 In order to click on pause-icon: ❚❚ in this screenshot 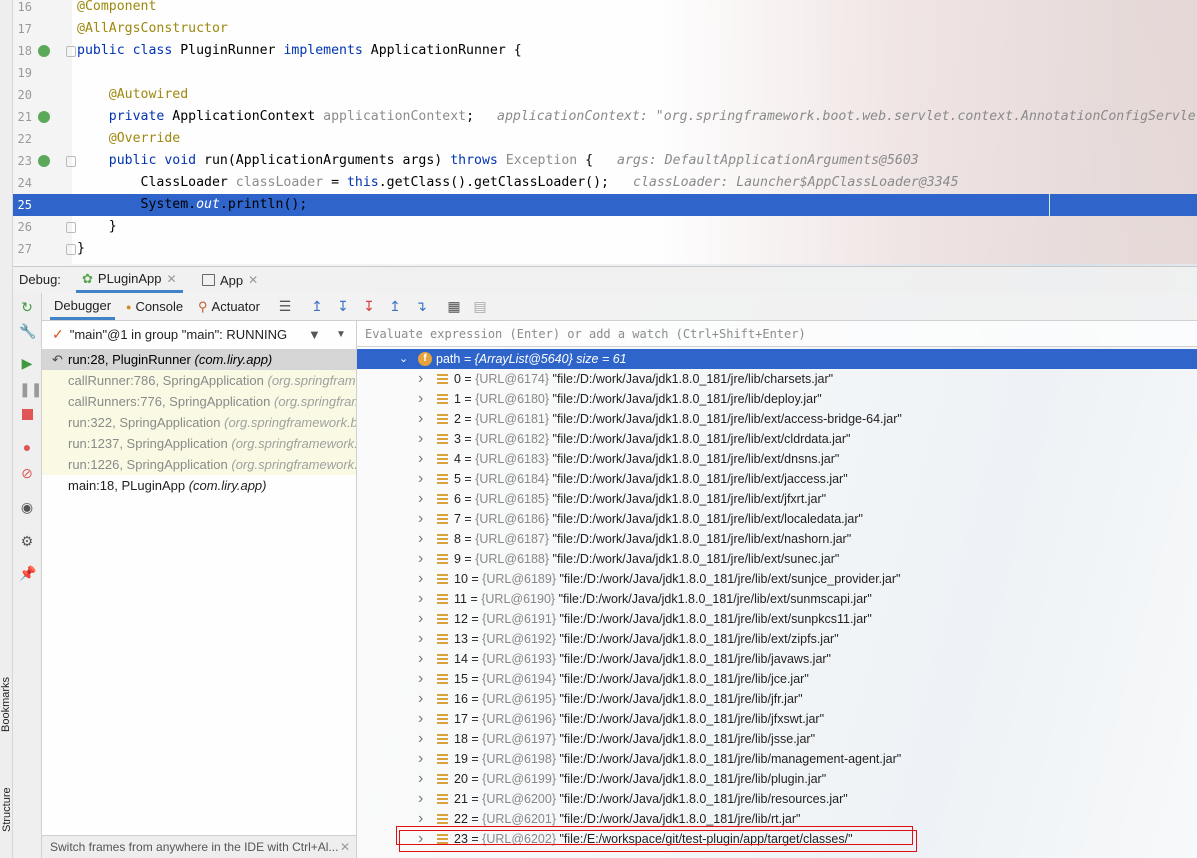, I will do `click(30, 389)`.